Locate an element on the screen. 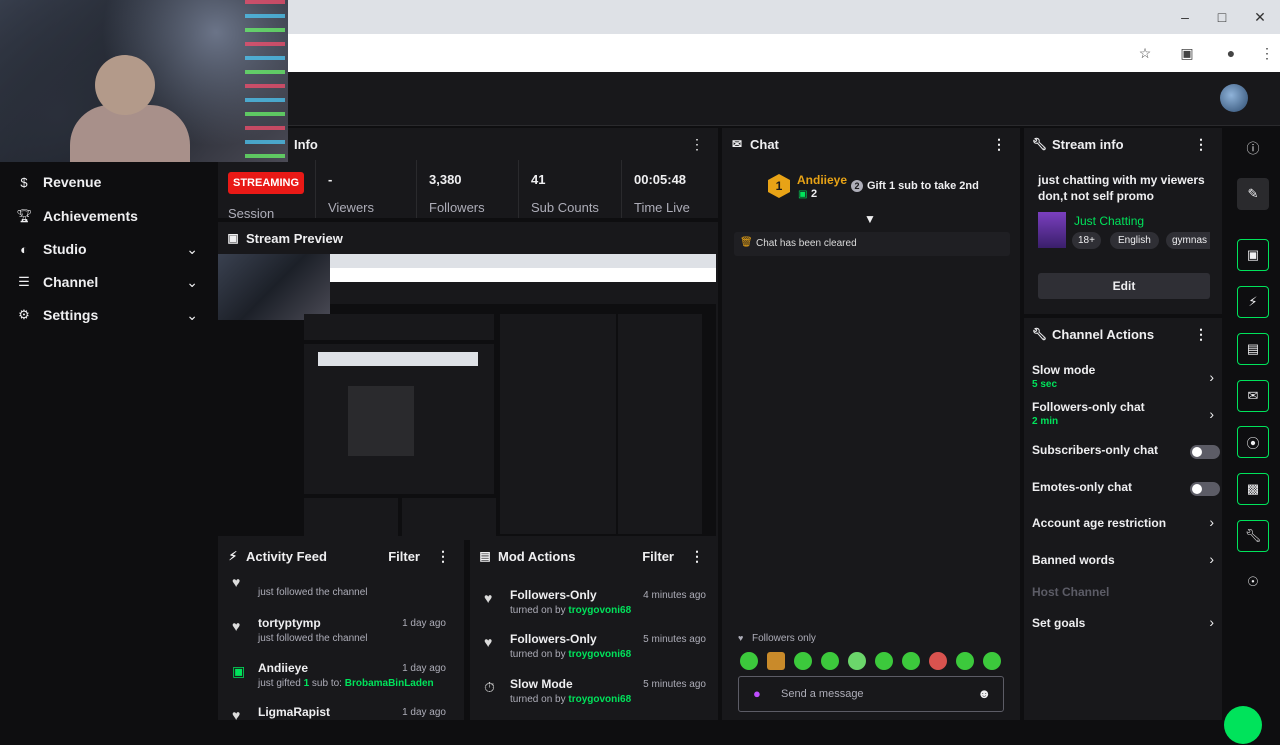  time-live-value: 00:05:48 is located at coordinates (660, 179).